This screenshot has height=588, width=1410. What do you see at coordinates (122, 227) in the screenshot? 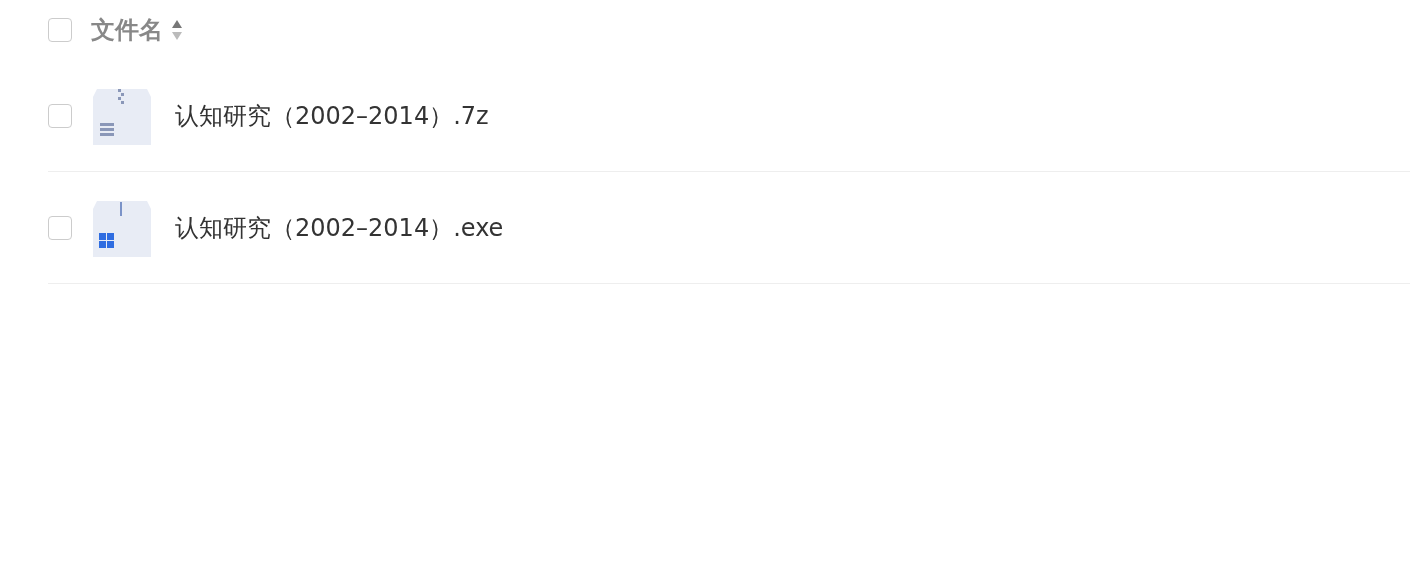
I see `executable-file-icon` at bounding box center [122, 227].